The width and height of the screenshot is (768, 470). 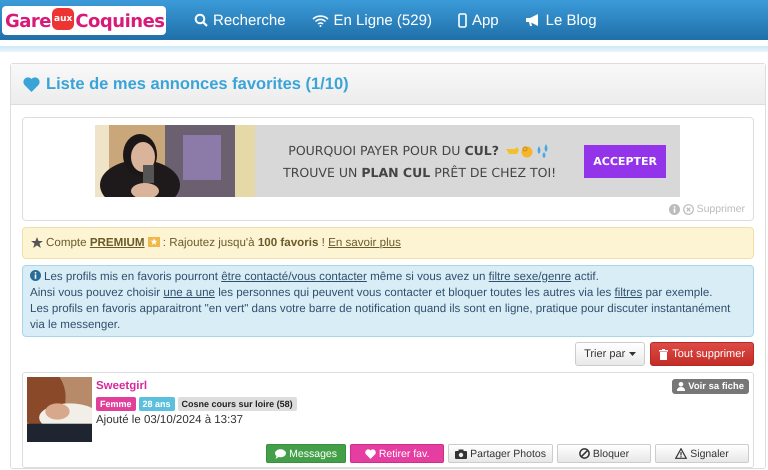 I want to click on phone-icon, so click(x=462, y=20).